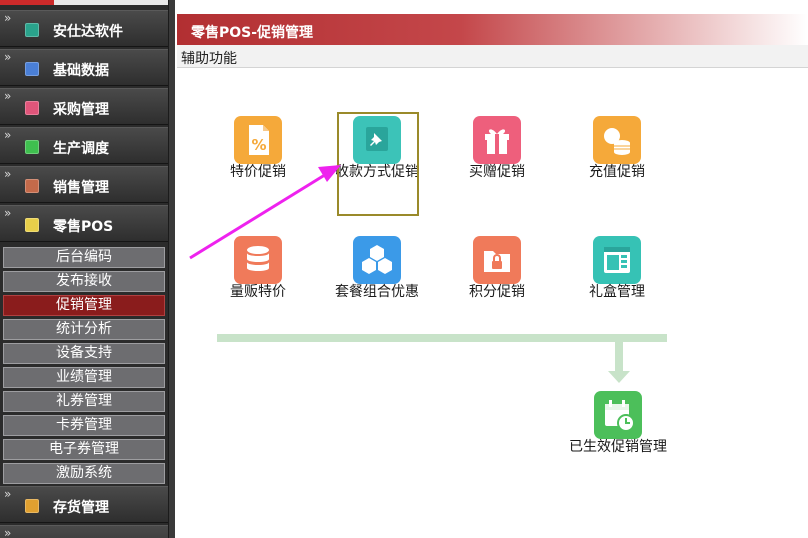  I want to click on function-toolbar: 辅助功能, so click(492, 56).